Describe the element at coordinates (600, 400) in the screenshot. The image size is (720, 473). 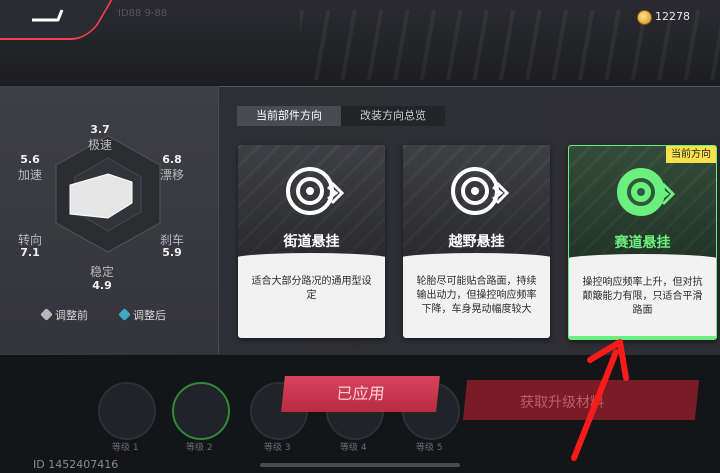
I see `annotation-arrow-icon` at that location.